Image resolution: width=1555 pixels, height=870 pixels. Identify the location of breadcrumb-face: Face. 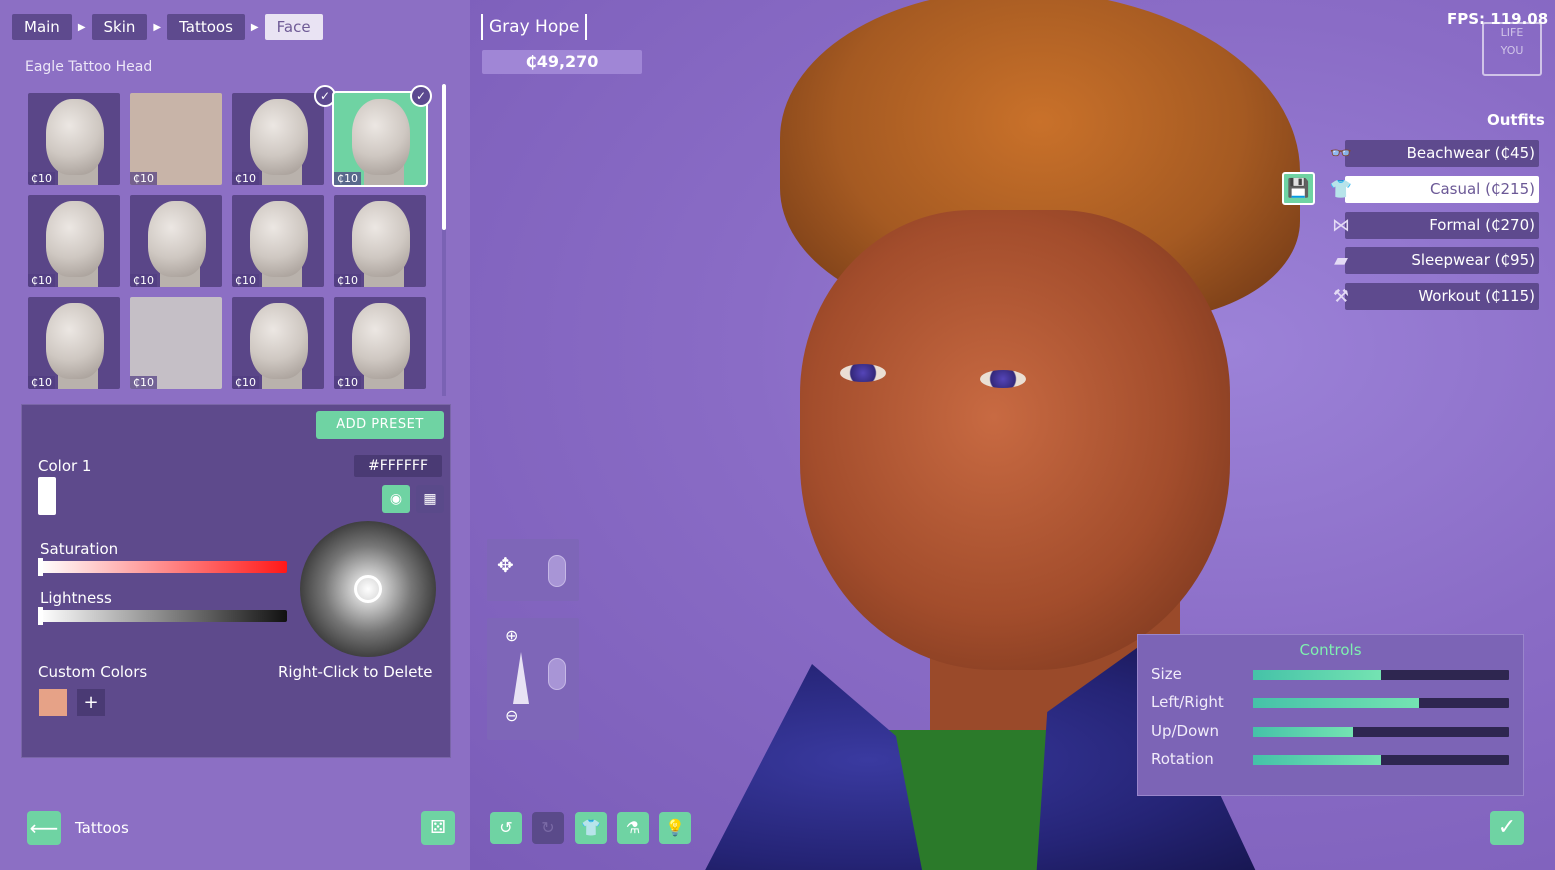
(293, 27).